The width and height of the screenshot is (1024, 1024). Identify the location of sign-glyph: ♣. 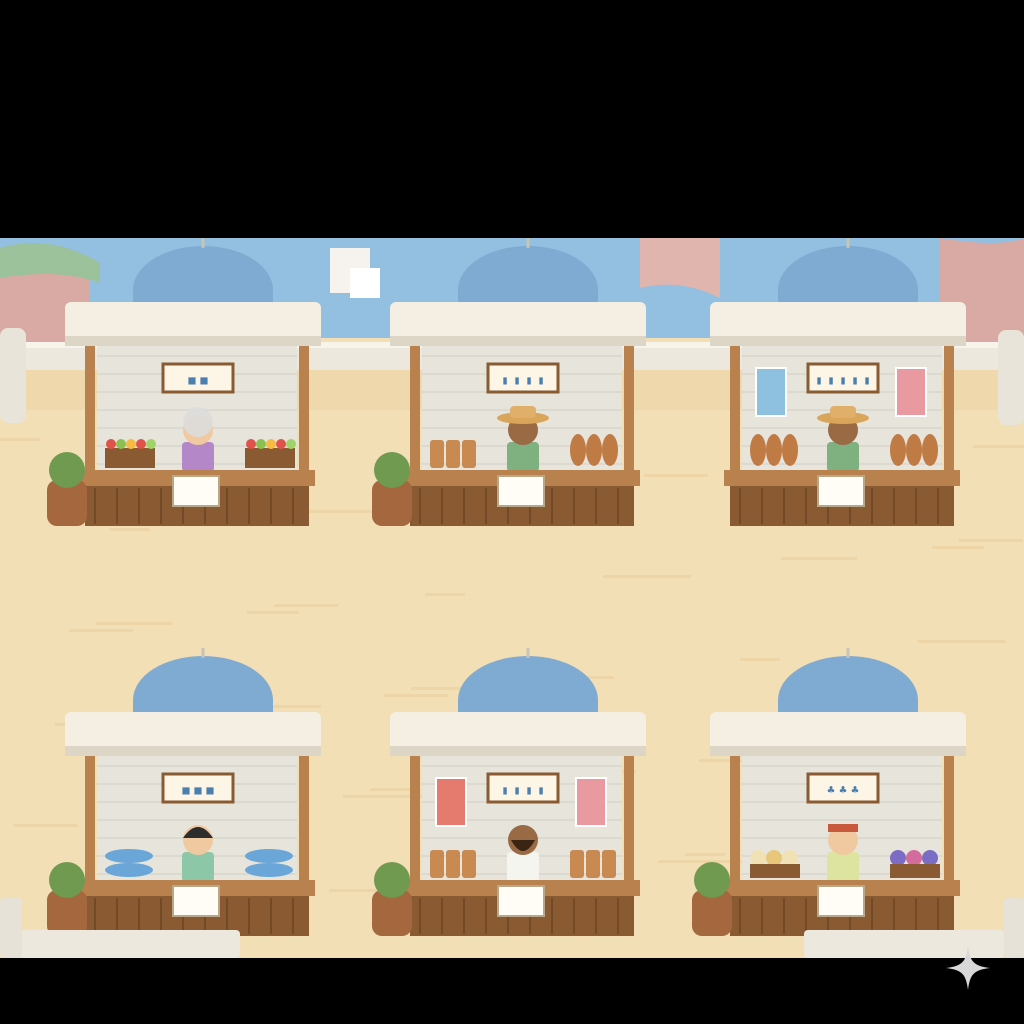
(854, 790).